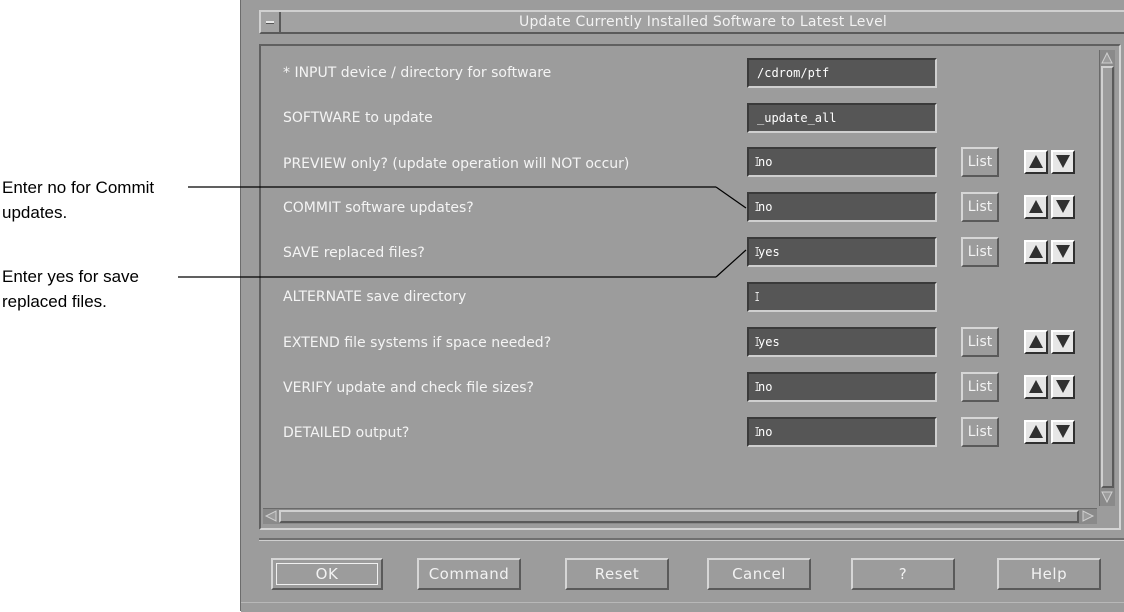  I want to click on alternate-dir-field, so click(842, 297).